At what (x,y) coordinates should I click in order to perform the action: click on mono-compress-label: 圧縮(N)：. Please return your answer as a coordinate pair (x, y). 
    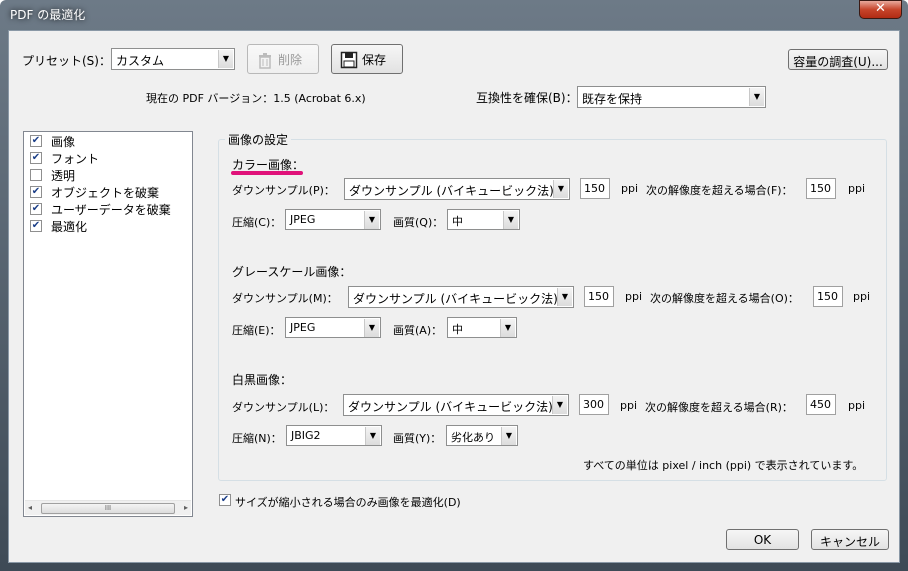
    Looking at the image, I should click on (257, 438).